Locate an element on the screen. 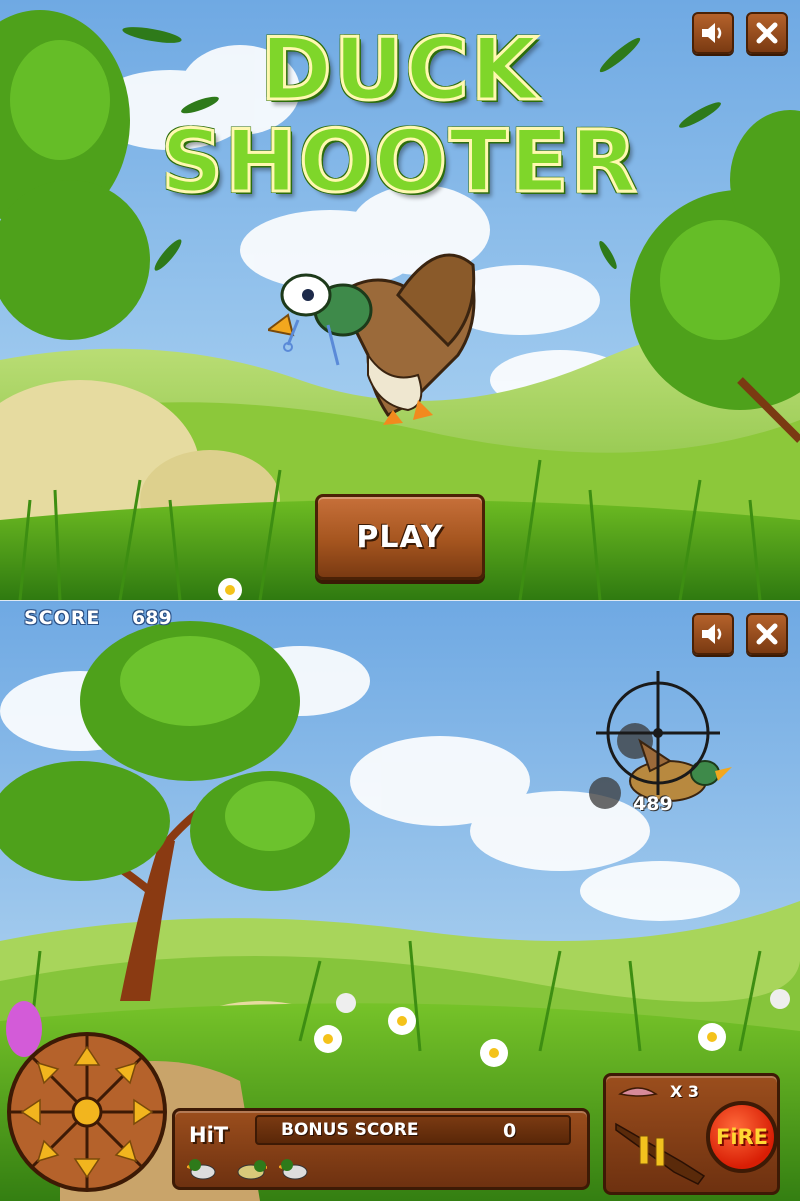  direction-pad is located at coordinates (87, 1112).